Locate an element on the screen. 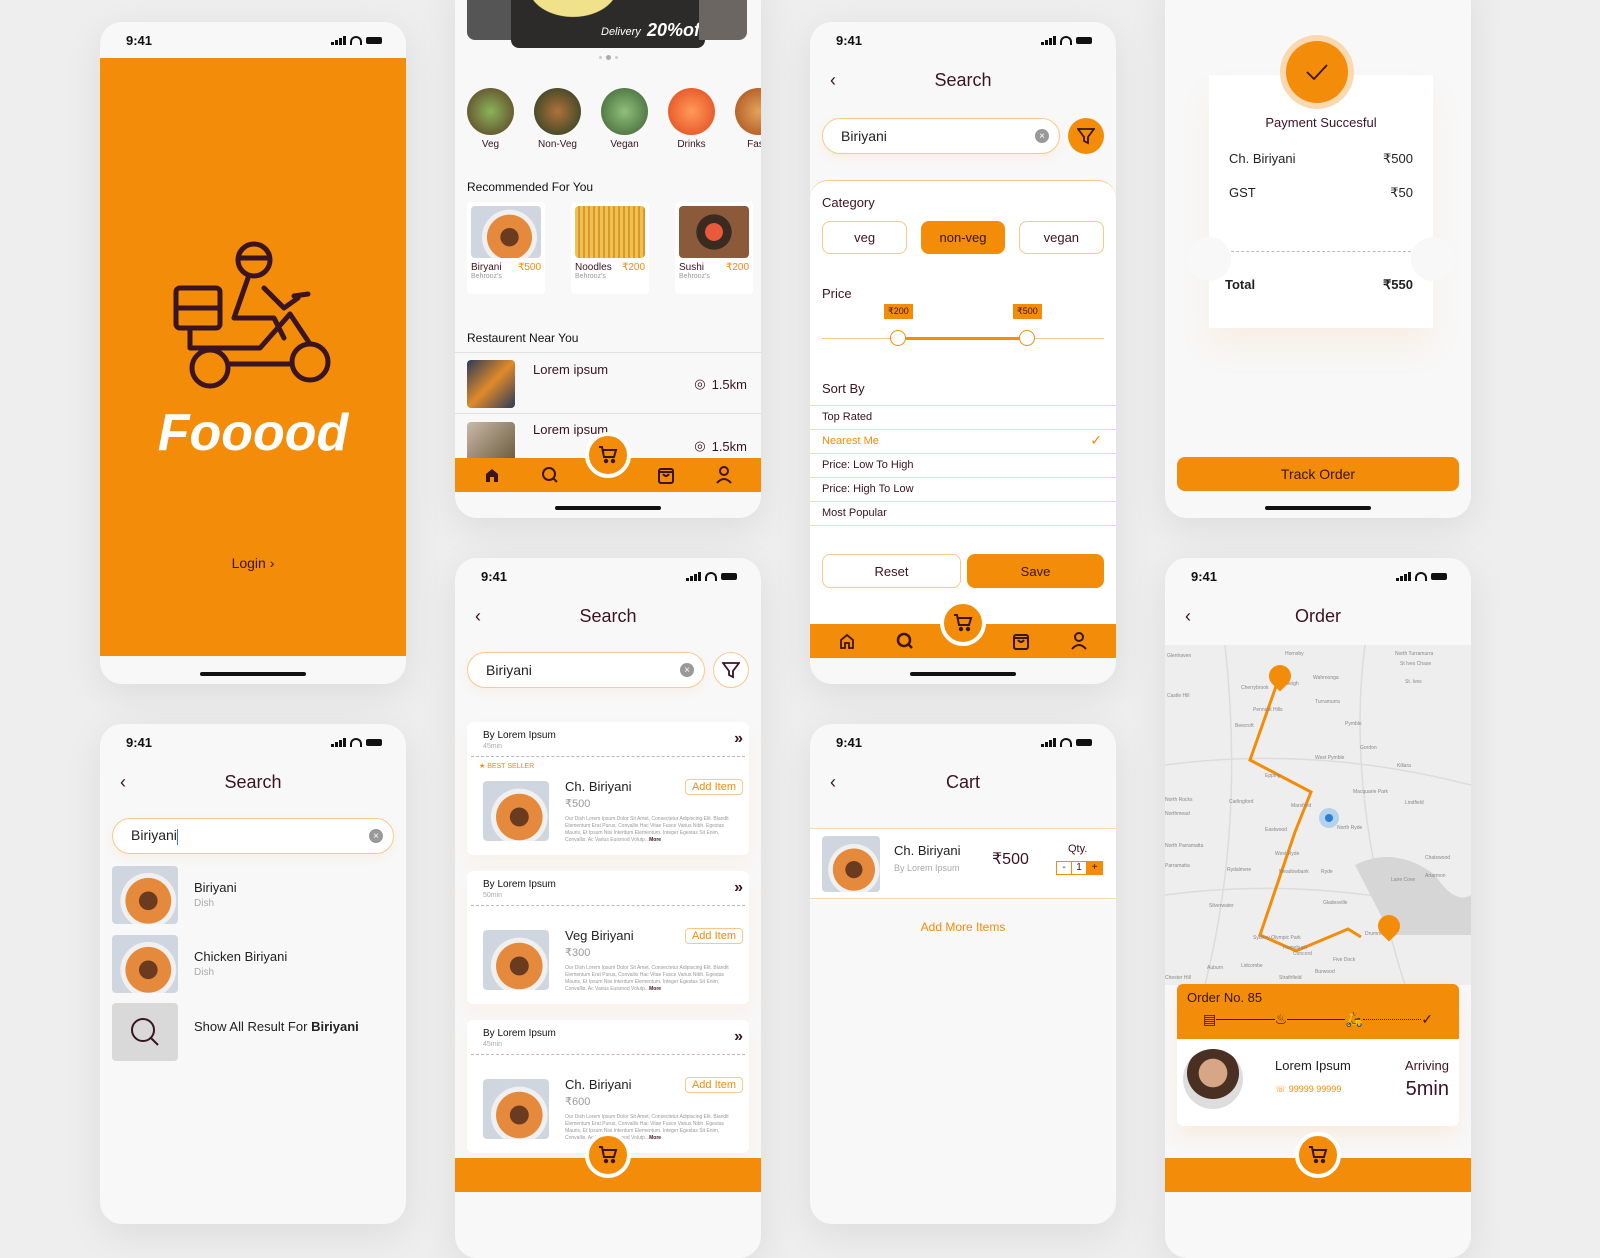 The width and height of the screenshot is (1600, 1258). map-label: Eastwood is located at coordinates (1276, 830).